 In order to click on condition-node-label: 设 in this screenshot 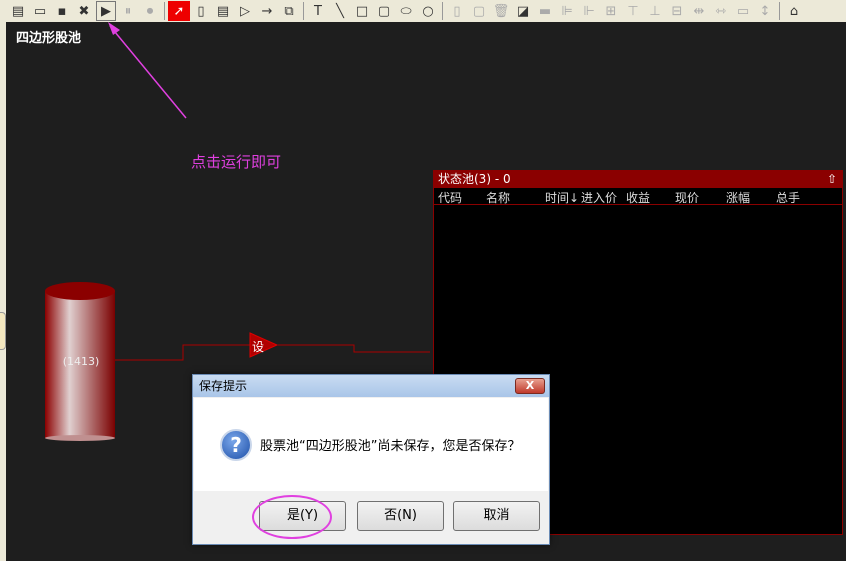, I will do `click(258, 347)`.